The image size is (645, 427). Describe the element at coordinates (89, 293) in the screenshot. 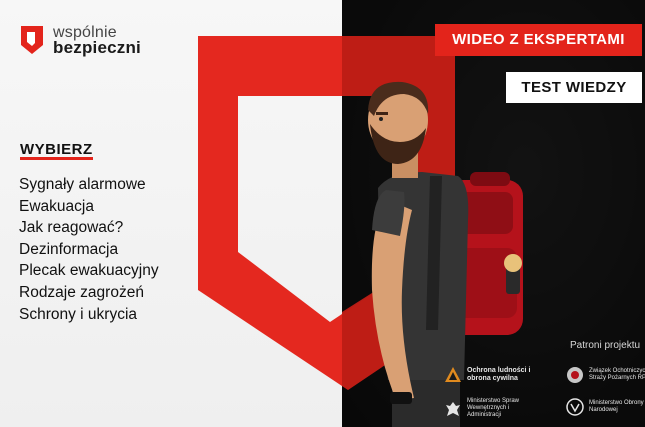

I see `menu-item-zagrozenia: Rodzaje zagrożeń` at that location.